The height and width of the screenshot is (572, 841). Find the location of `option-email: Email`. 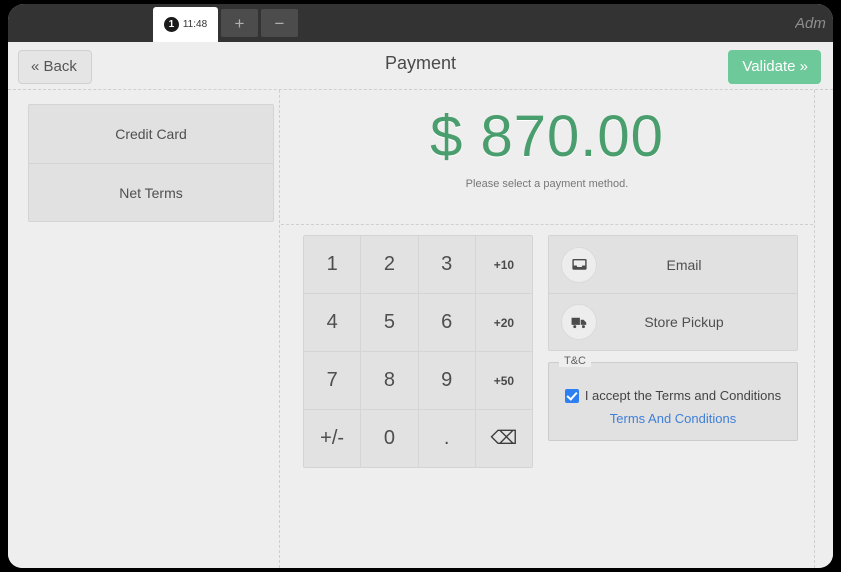

option-email: Email is located at coordinates (673, 264).